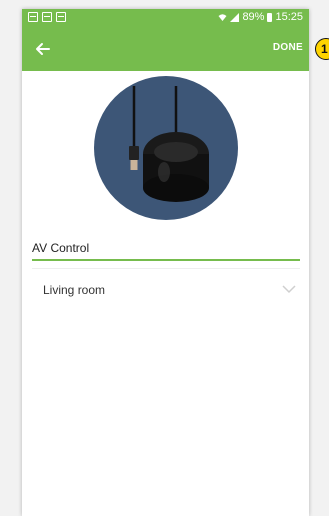  What do you see at coordinates (165, 49) in the screenshot?
I see `app-toolbar: DONE` at bounding box center [165, 49].